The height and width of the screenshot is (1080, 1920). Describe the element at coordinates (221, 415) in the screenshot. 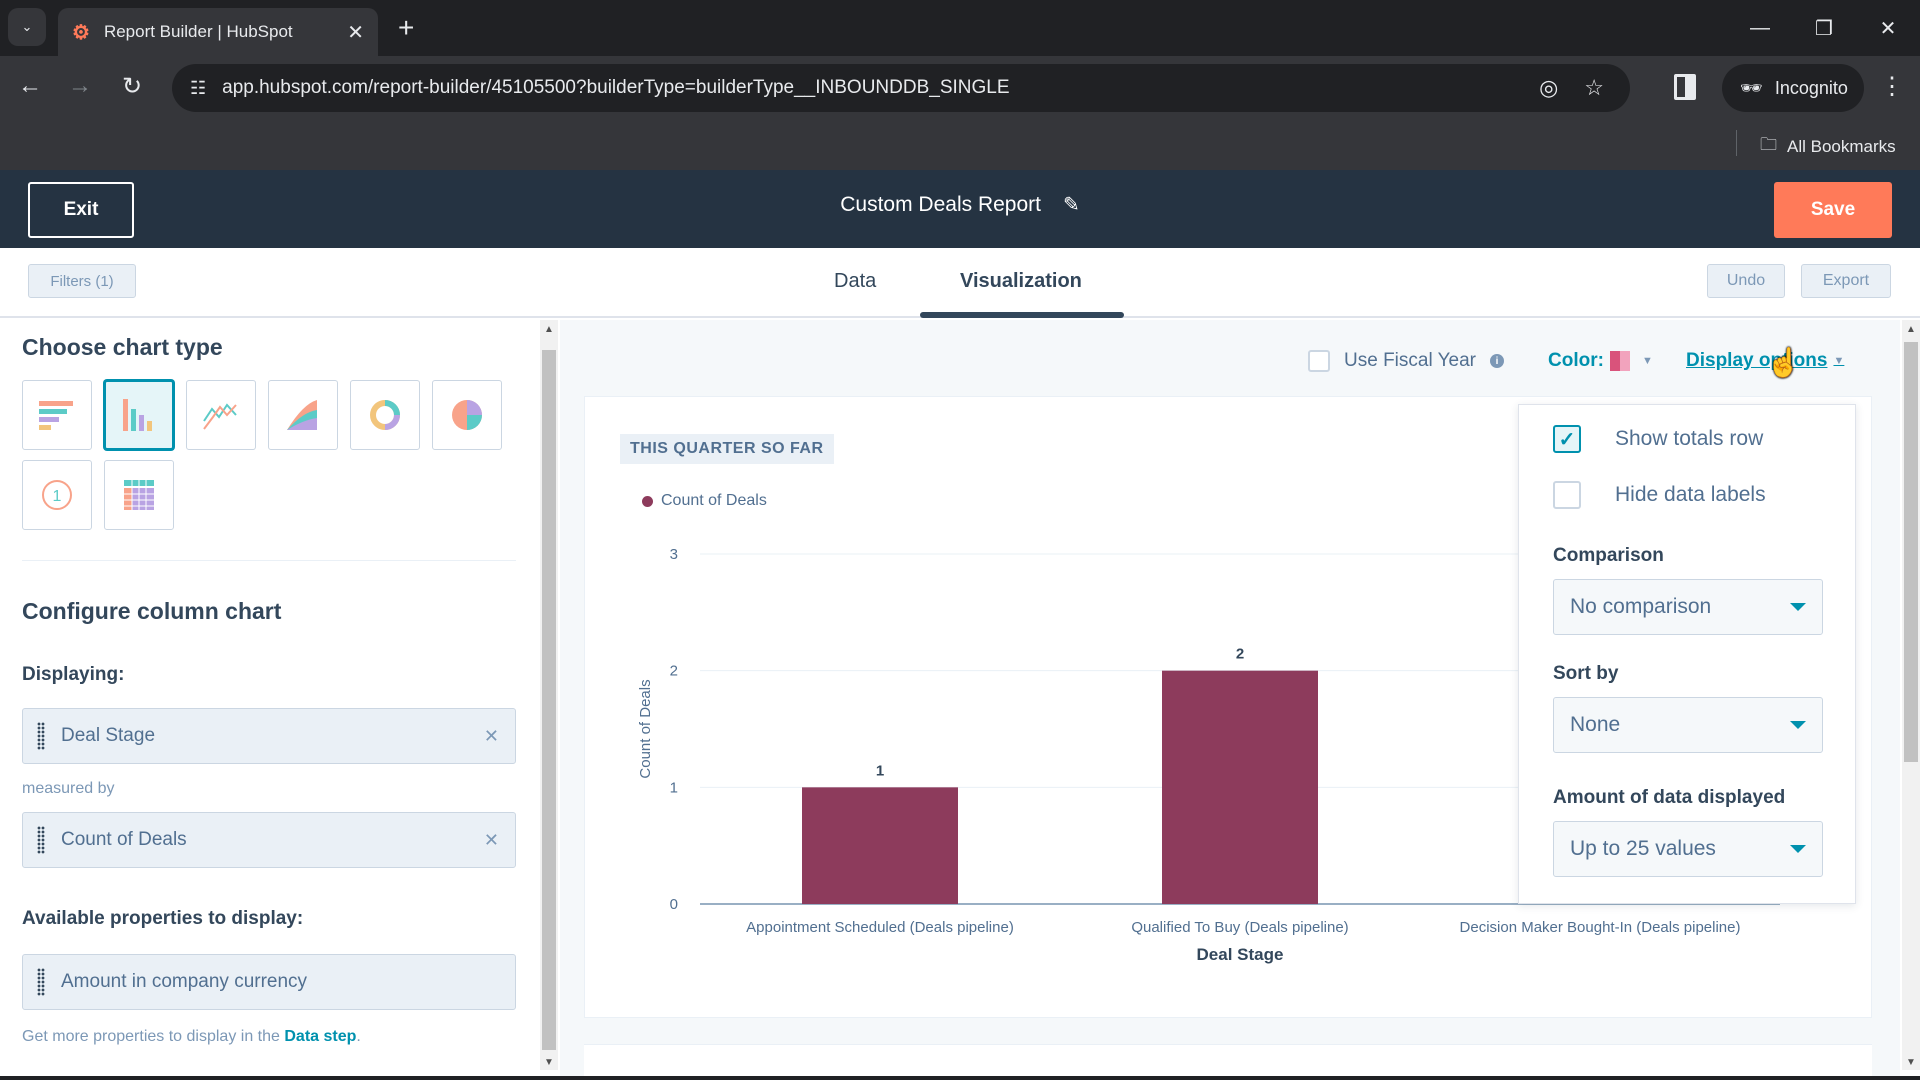

I see `chart-type-line` at that location.